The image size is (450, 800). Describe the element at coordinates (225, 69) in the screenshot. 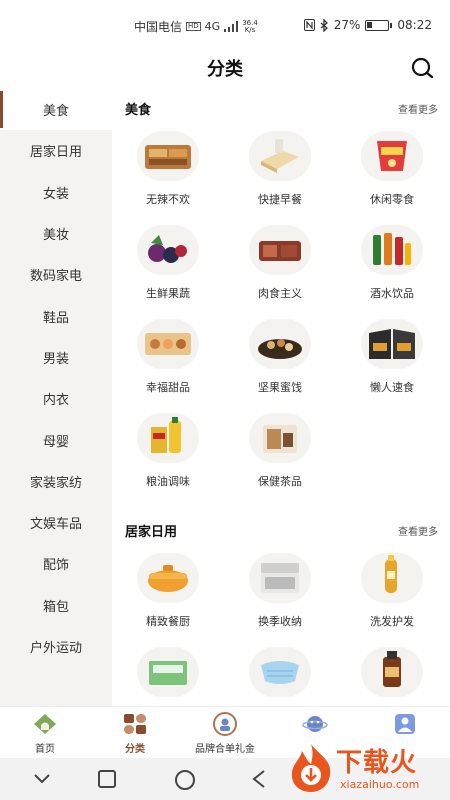

I see `page-title: 分类` at that location.